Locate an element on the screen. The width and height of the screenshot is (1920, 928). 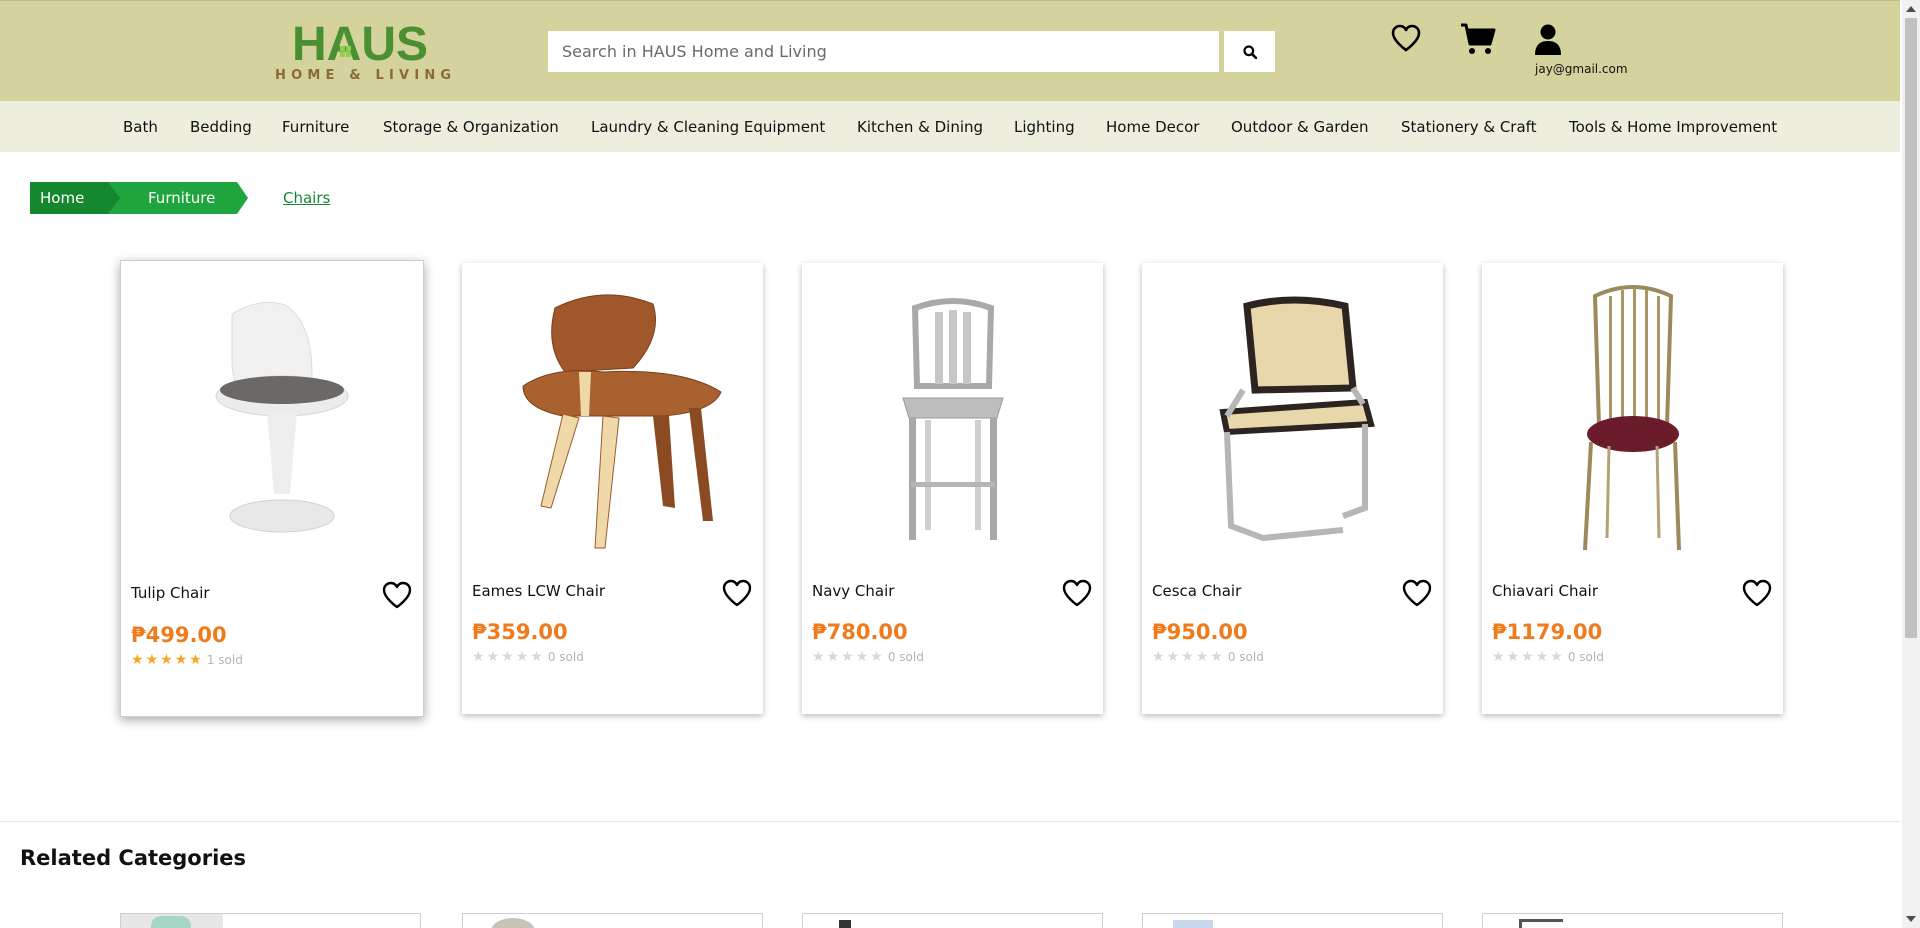
sold-count: 1 sold is located at coordinates (224, 660).